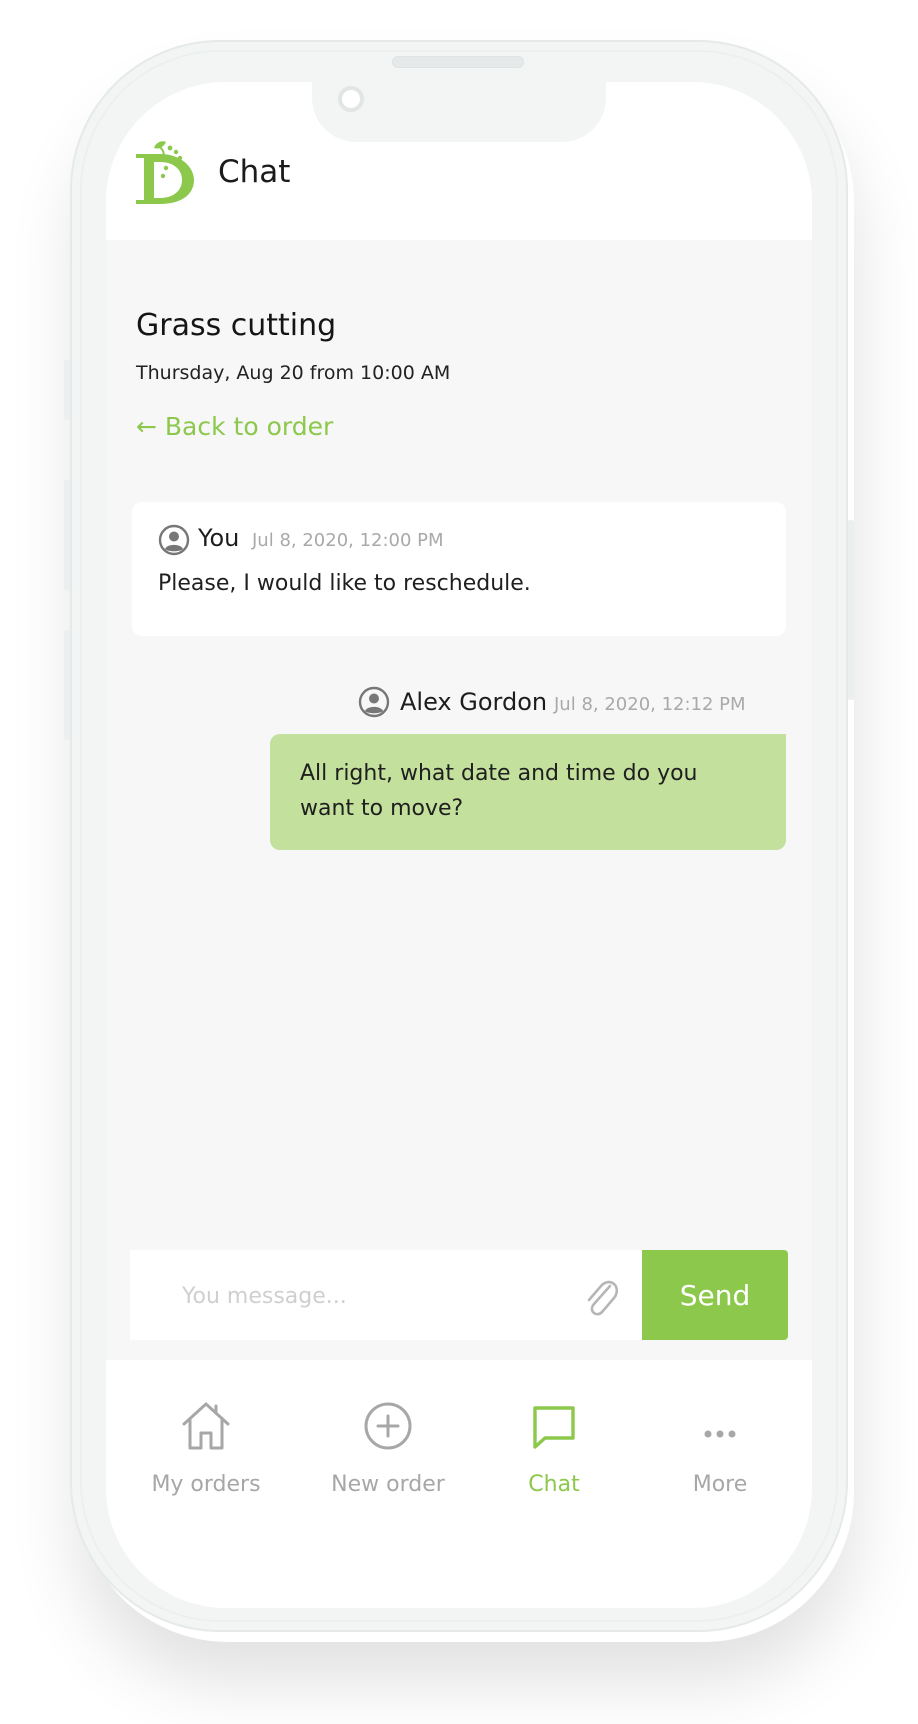 Image resolution: width=918 pixels, height=1724 pixels. What do you see at coordinates (254, 172) in the screenshot?
I see `header-title: Chat` at bounding box center [254, 172].